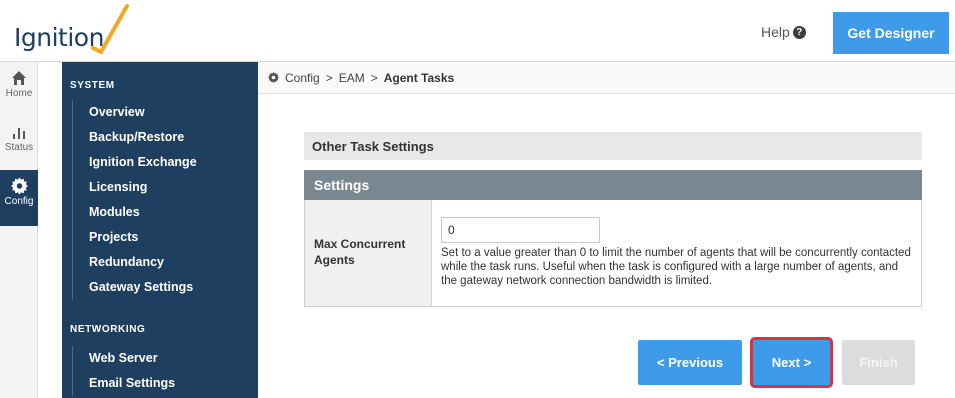 This screenshot has height=398, width=955. Describe the element at coordinates (419, 77) in the screenshot. I see `breadcrumb-current: Agent Tasks` at that location.